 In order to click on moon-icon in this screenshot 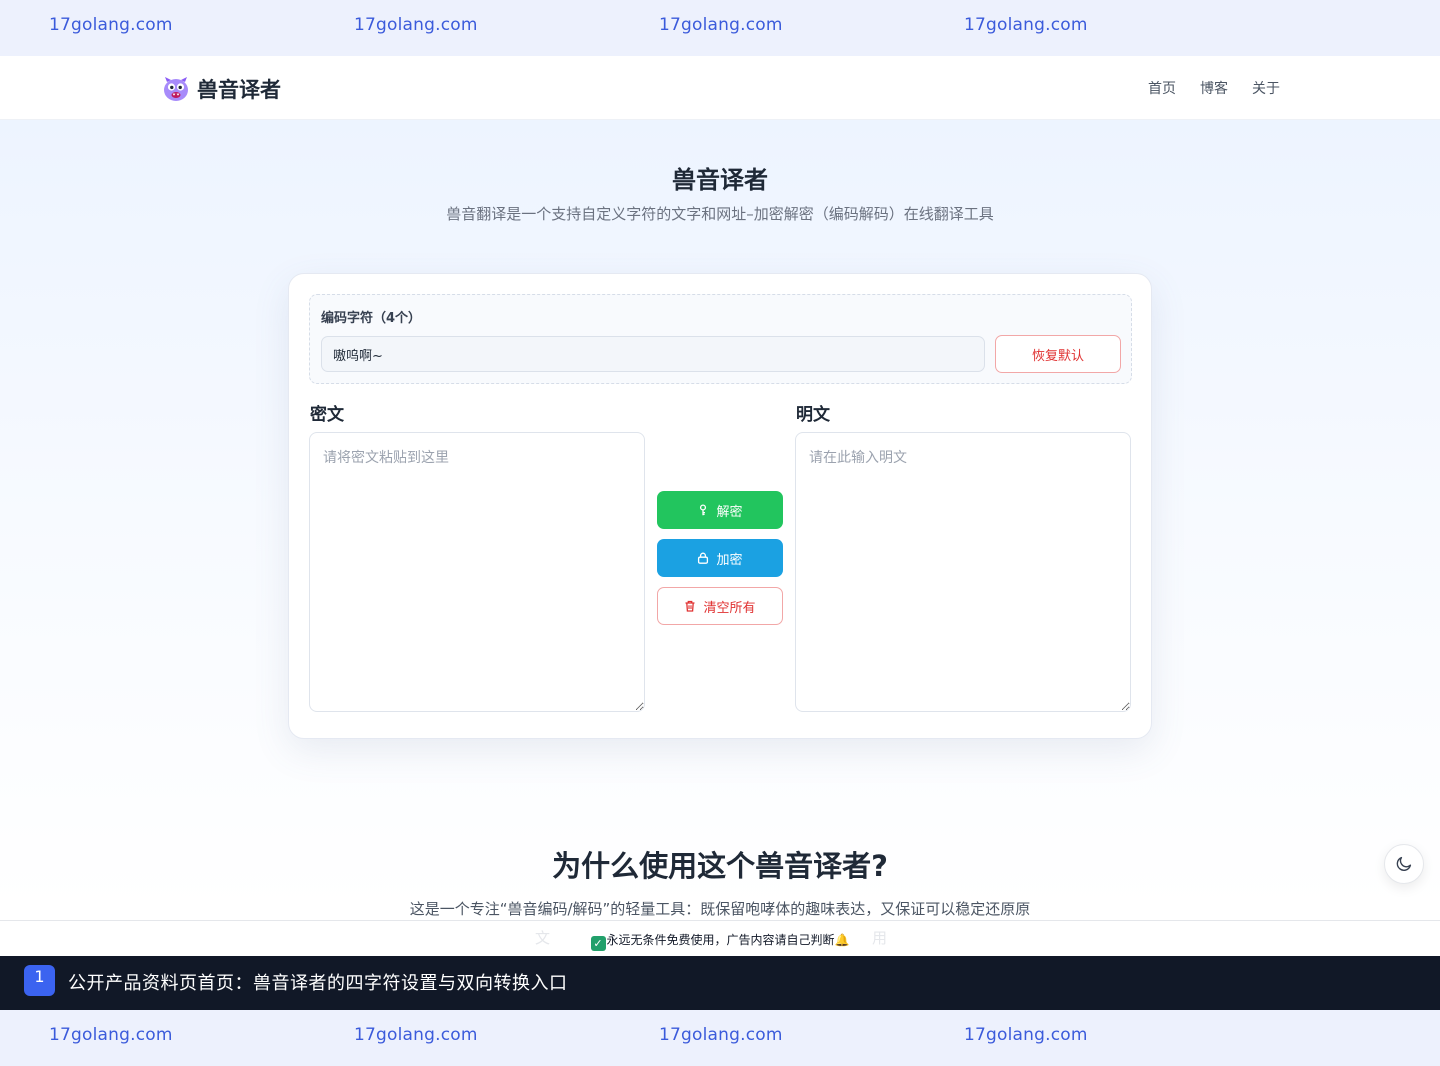, I will do `click(1404, 863)`.